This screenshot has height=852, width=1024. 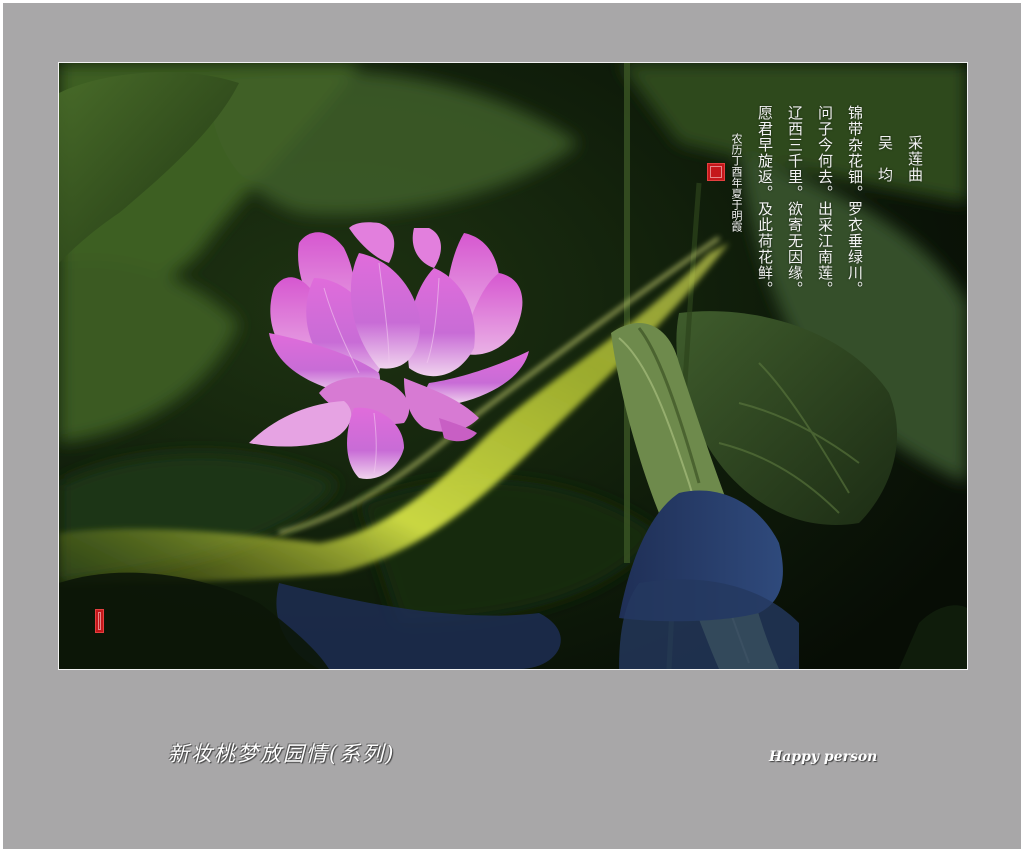 What do you see at coordinates (885, 161) in the screenshot?
I see `poem-author: 吴 均` at bounding box center [885, 161].